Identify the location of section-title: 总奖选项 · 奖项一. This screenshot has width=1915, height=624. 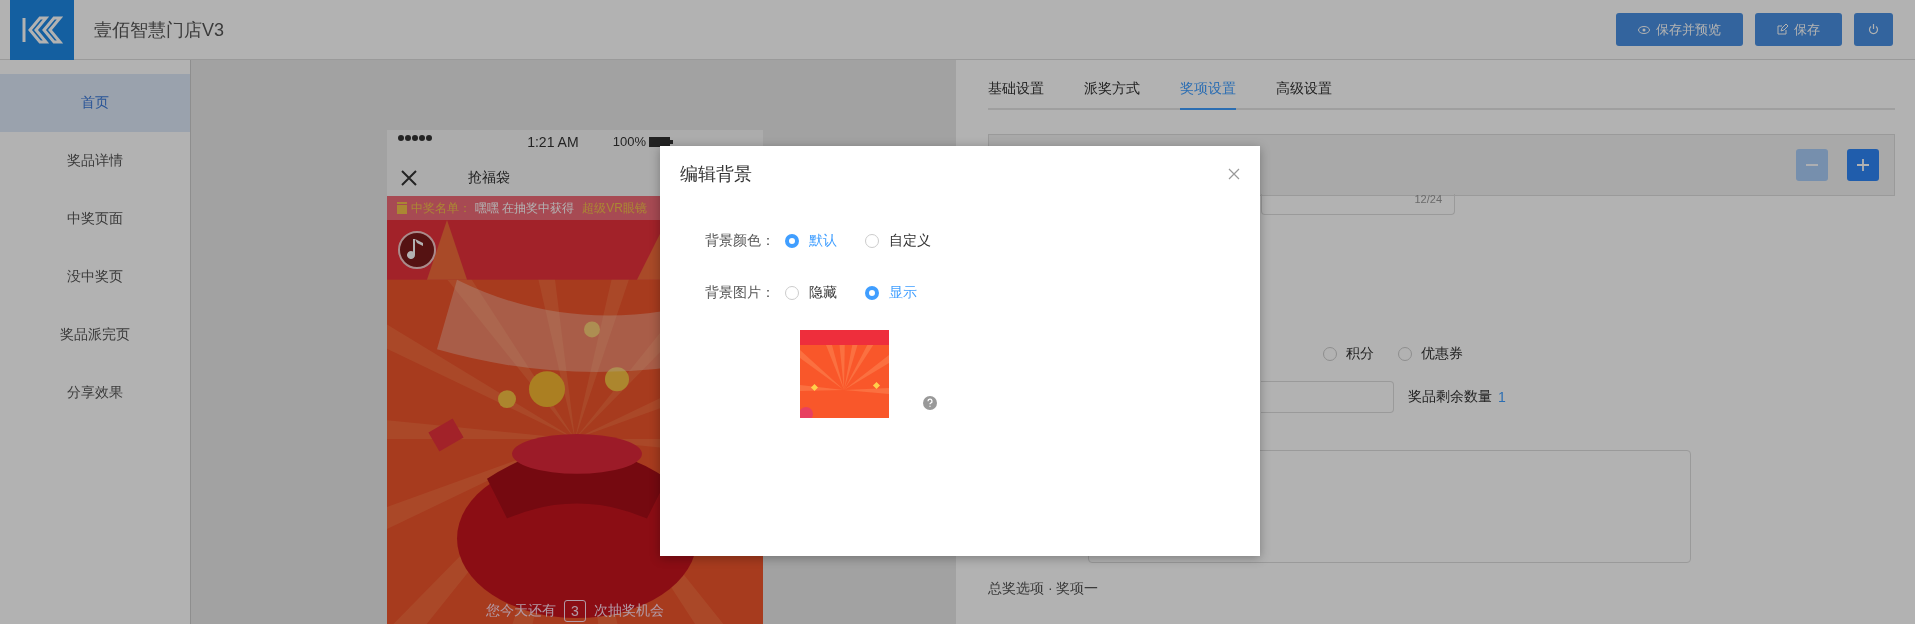
(1044, 589).